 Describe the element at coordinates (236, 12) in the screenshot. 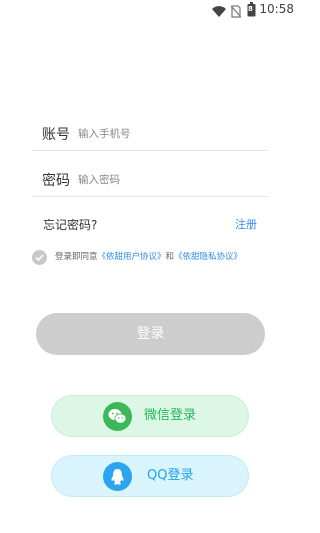

I see `no-sim-icon` at that location.